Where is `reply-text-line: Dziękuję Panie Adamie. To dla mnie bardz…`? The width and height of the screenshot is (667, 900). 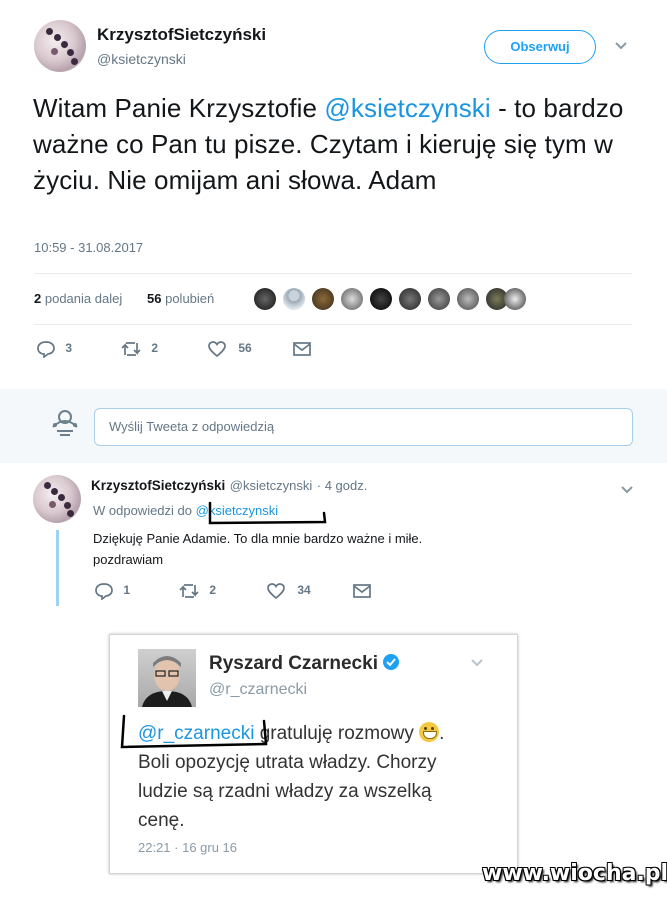
reply-text-line: Dziękuję Panie Adamie. To dla mnie bardz… is located at coordinates (258, 538).